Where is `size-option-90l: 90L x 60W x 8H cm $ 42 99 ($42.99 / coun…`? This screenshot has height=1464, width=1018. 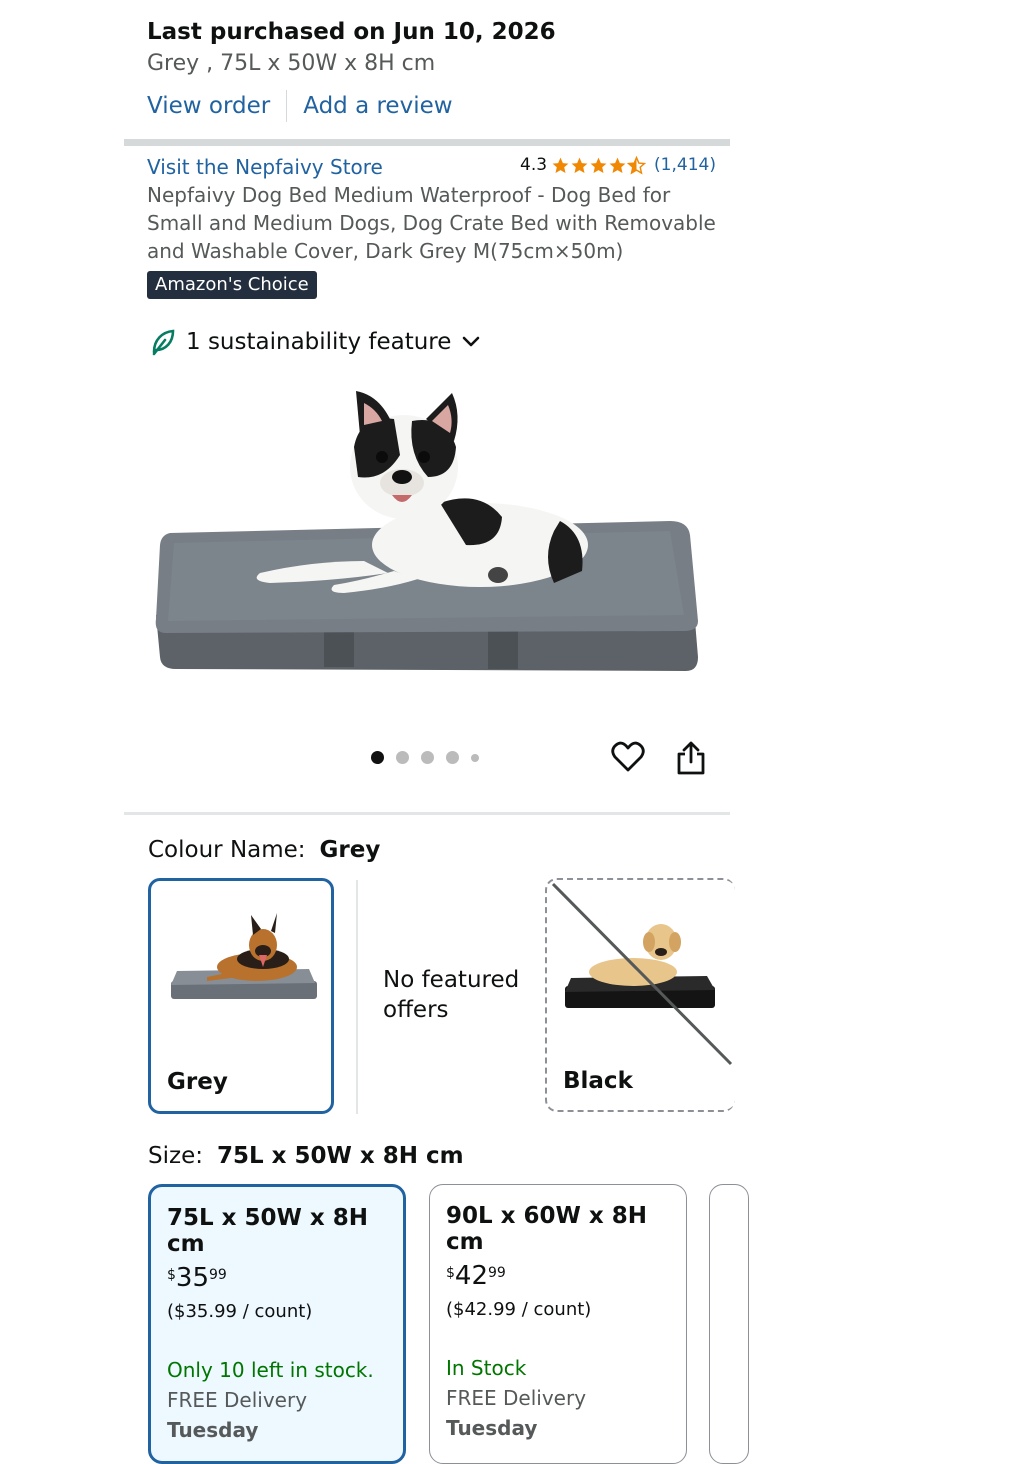 size-option-90l: 90L x 60W x 8H cm $ 42 99 ($42.99 / coun… is located at coordinates (558, 1324).